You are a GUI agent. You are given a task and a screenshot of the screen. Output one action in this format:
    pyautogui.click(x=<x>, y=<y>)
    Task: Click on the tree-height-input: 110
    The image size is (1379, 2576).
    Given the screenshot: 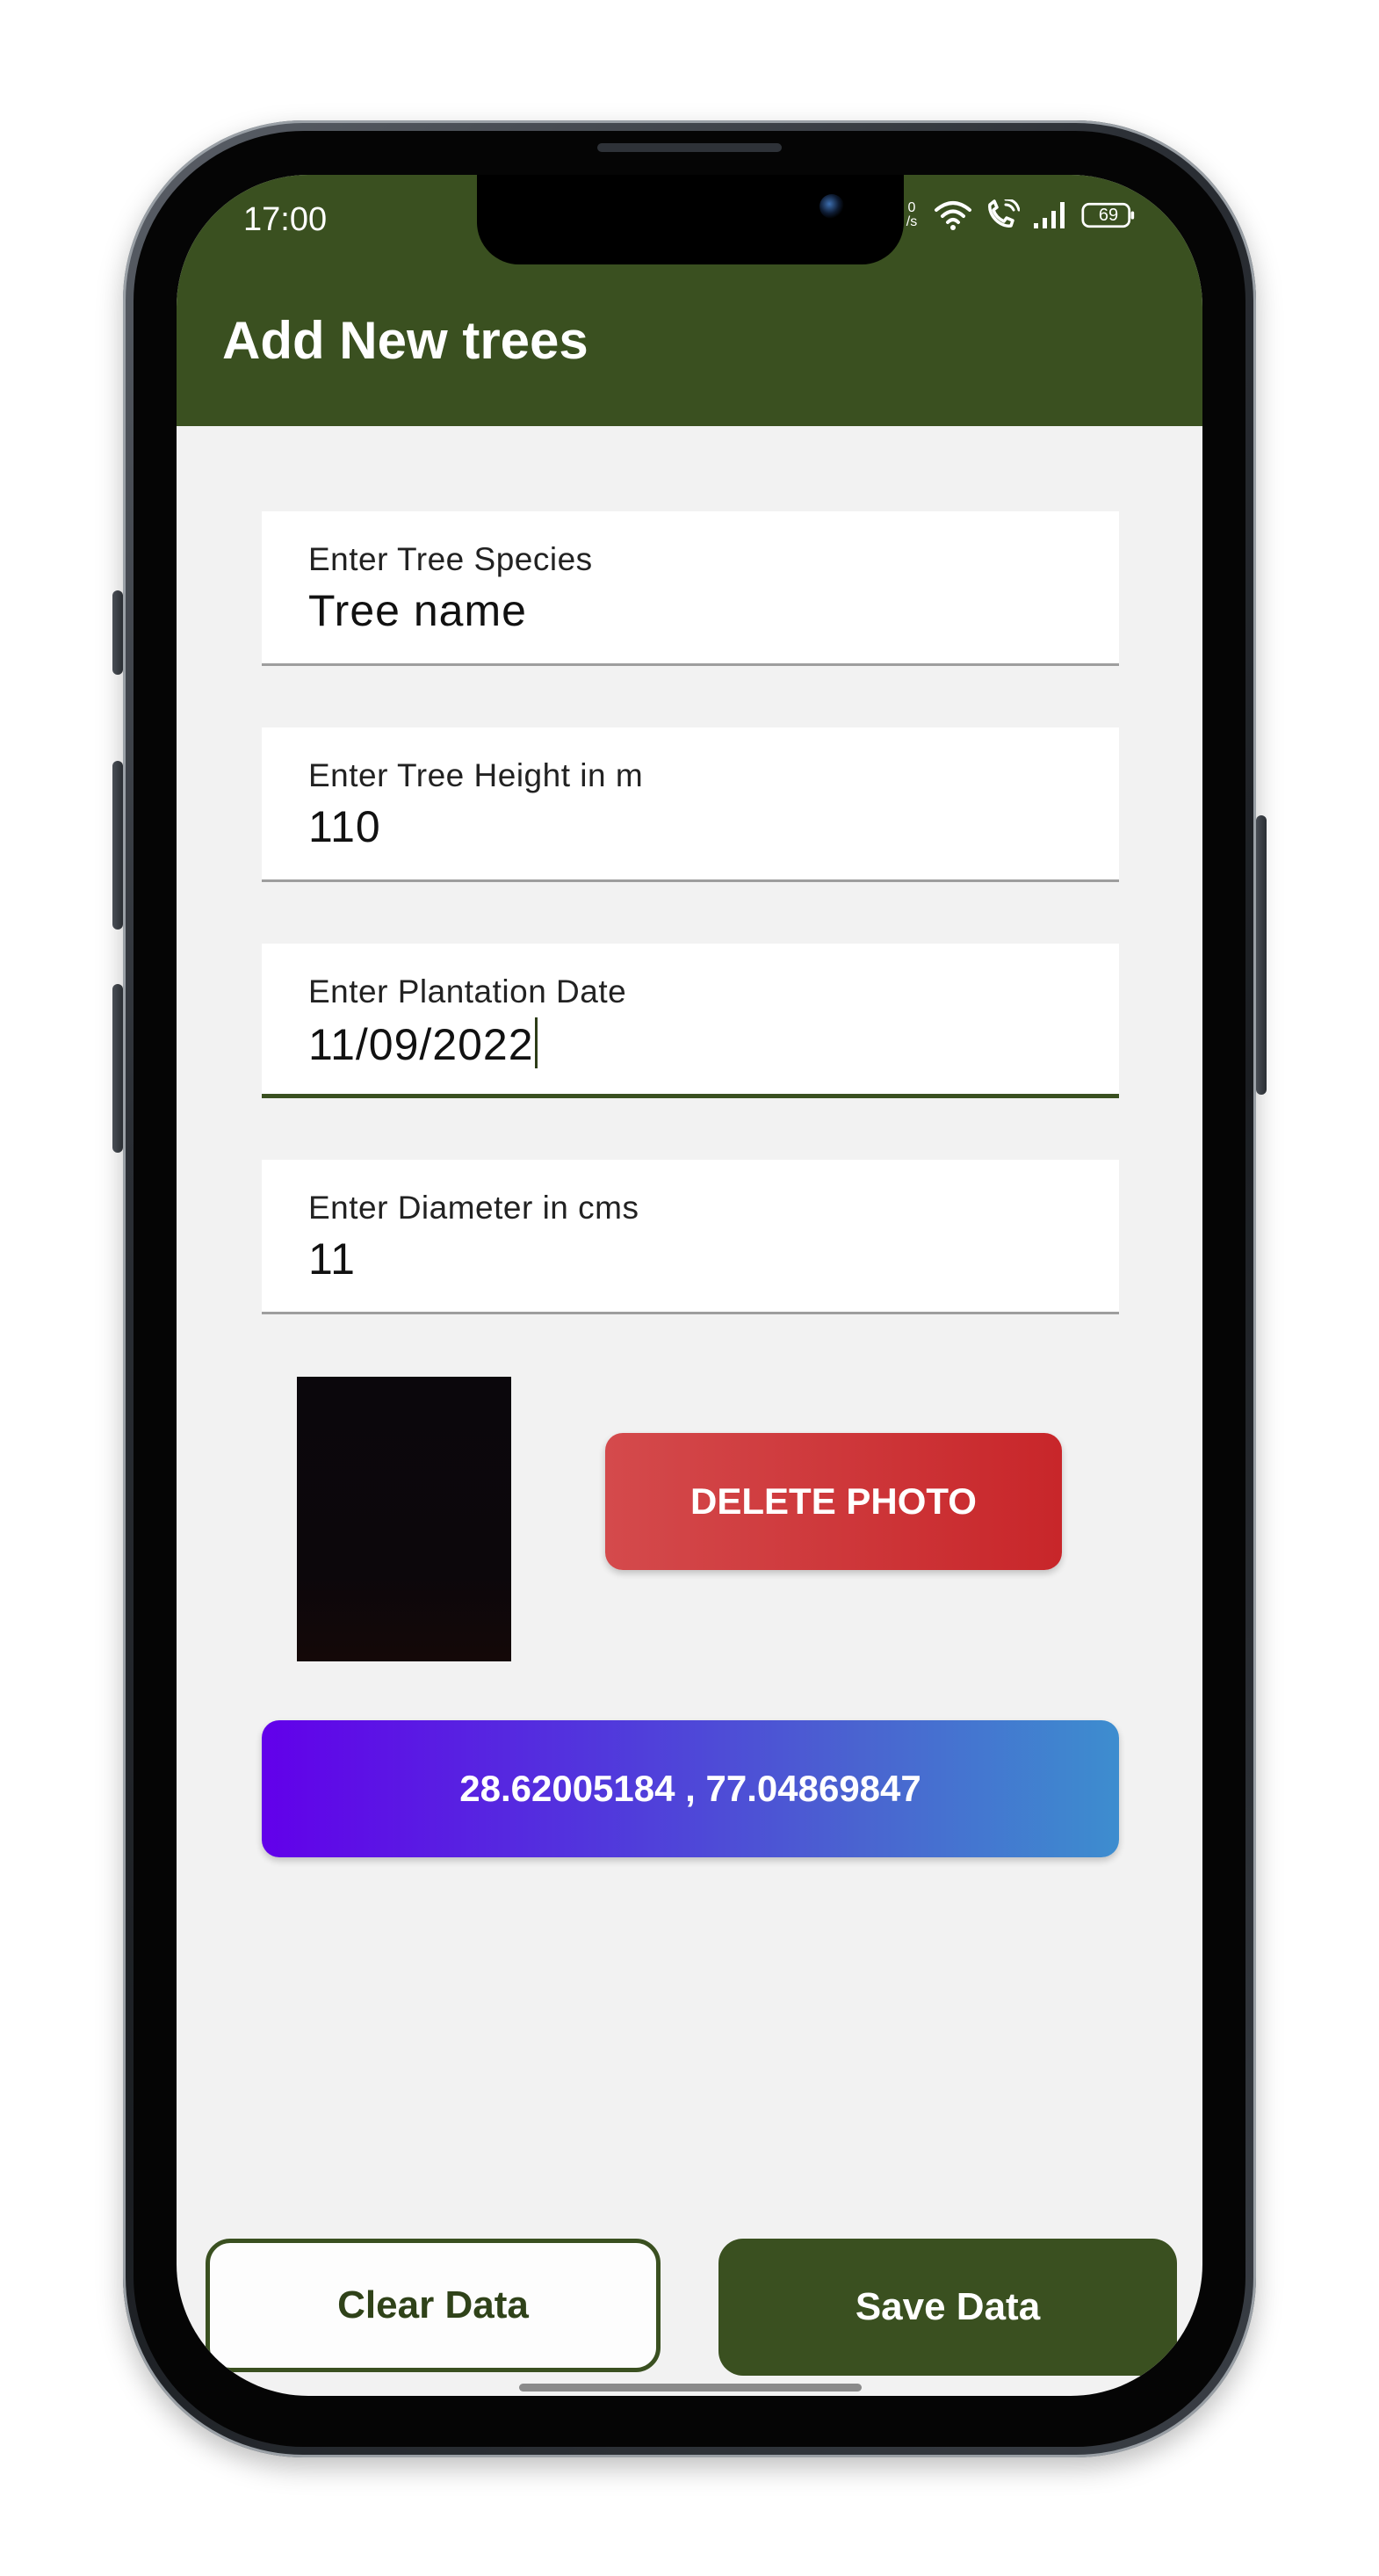 What is the action you would take?
    pyautogui.click(x=344, y=826)
    